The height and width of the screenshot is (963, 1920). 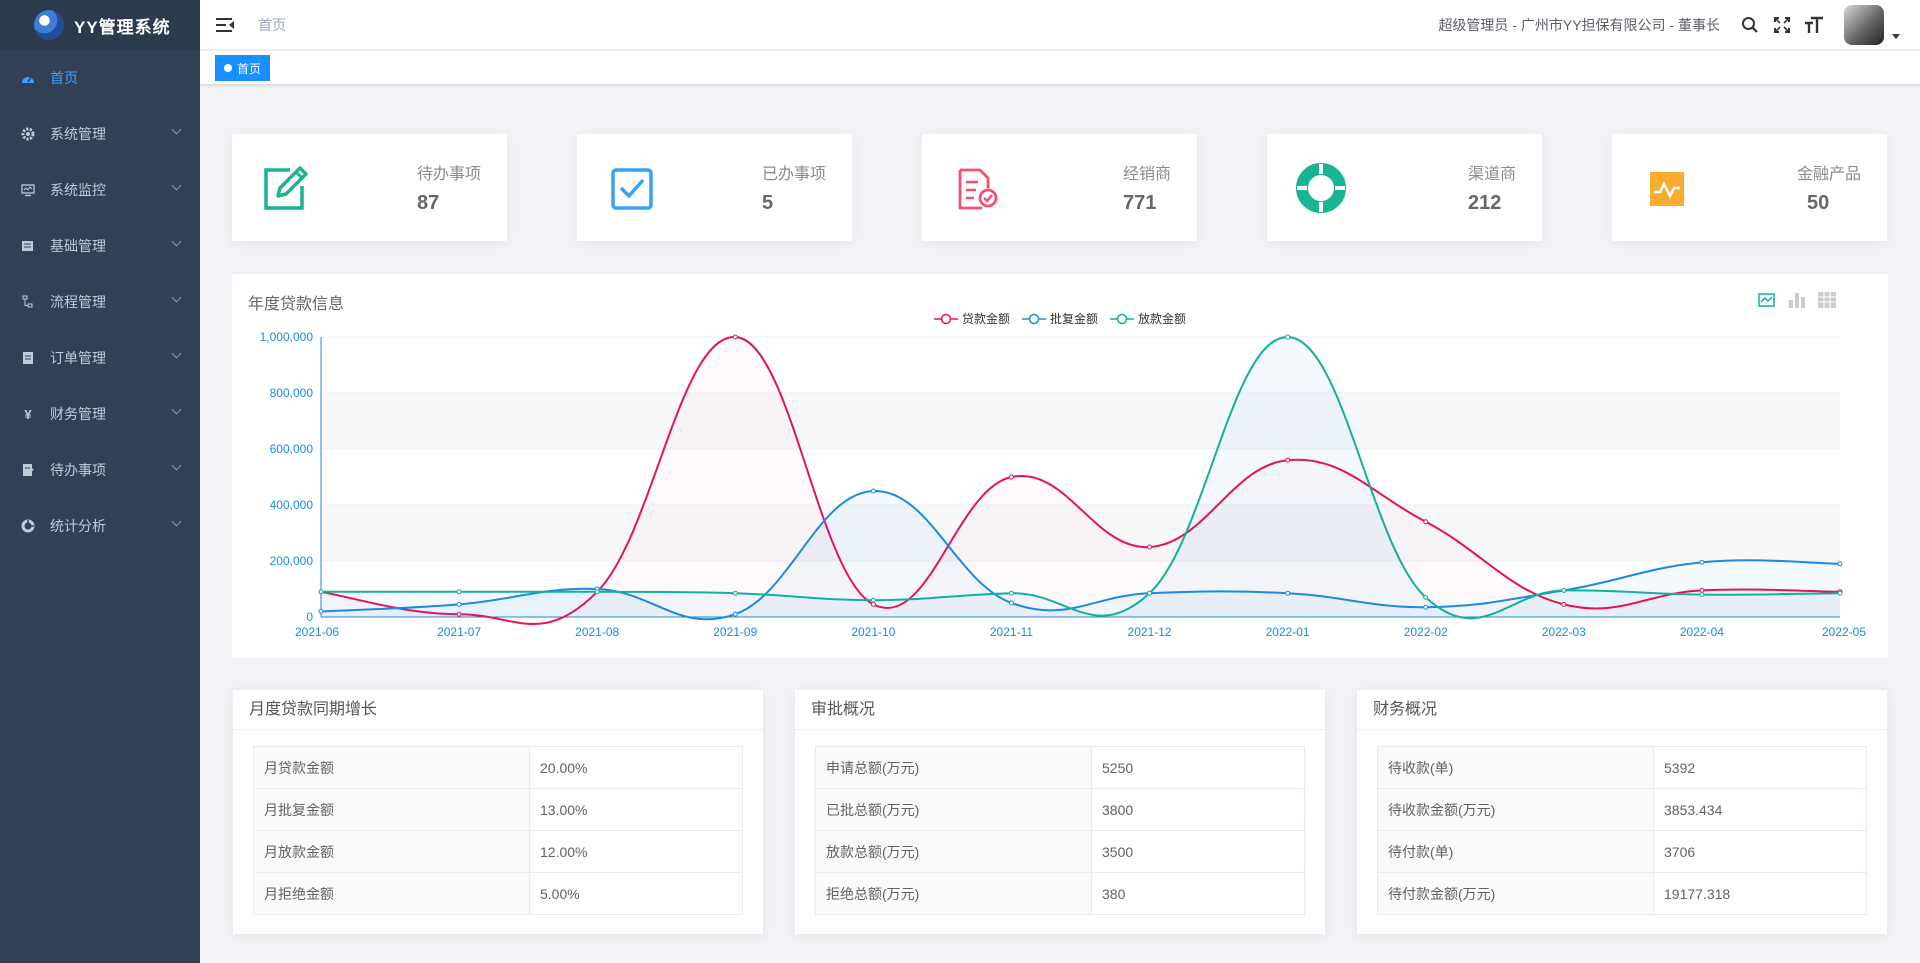 I want to click on legend-label: 贷款金额, so click(x=985, y=319).